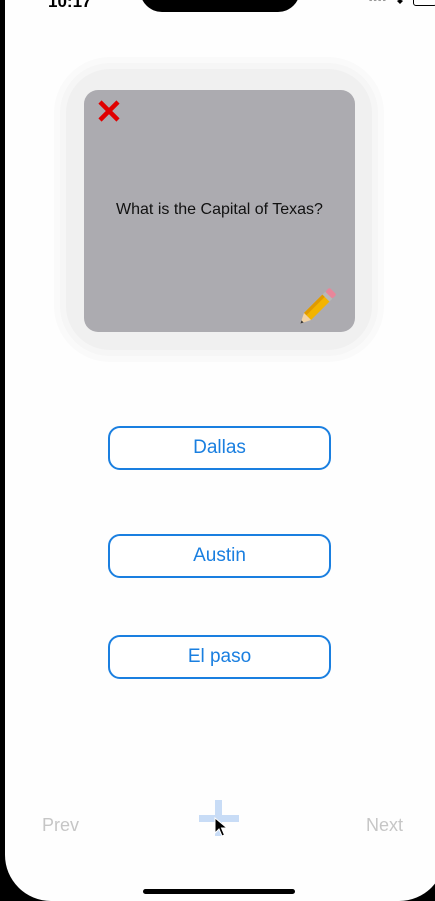 This screenshot has width=435, height=901. I want to click on prev-button: Prev, so click(60, 825).